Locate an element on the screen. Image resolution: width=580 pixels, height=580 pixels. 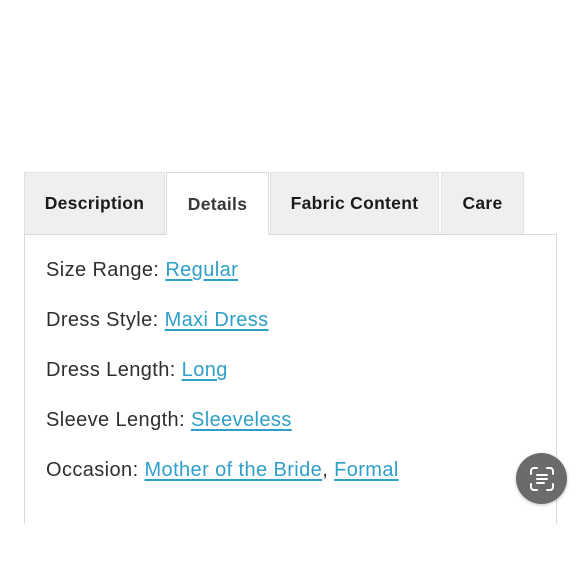
sleeve-length-row: Sleeve Length: Sleeveless is located at coordinates (169, 420).